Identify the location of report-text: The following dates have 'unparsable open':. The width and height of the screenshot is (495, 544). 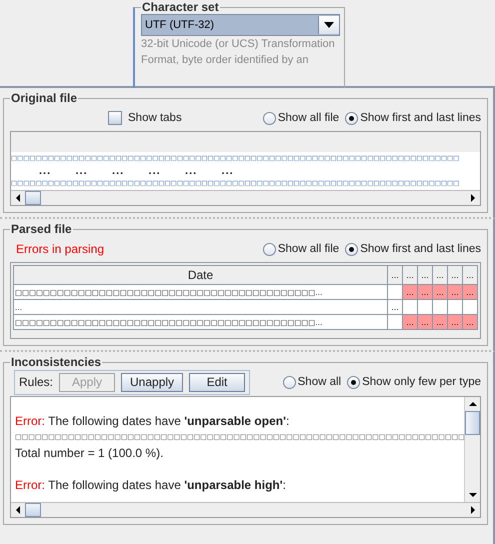
(169, 421).